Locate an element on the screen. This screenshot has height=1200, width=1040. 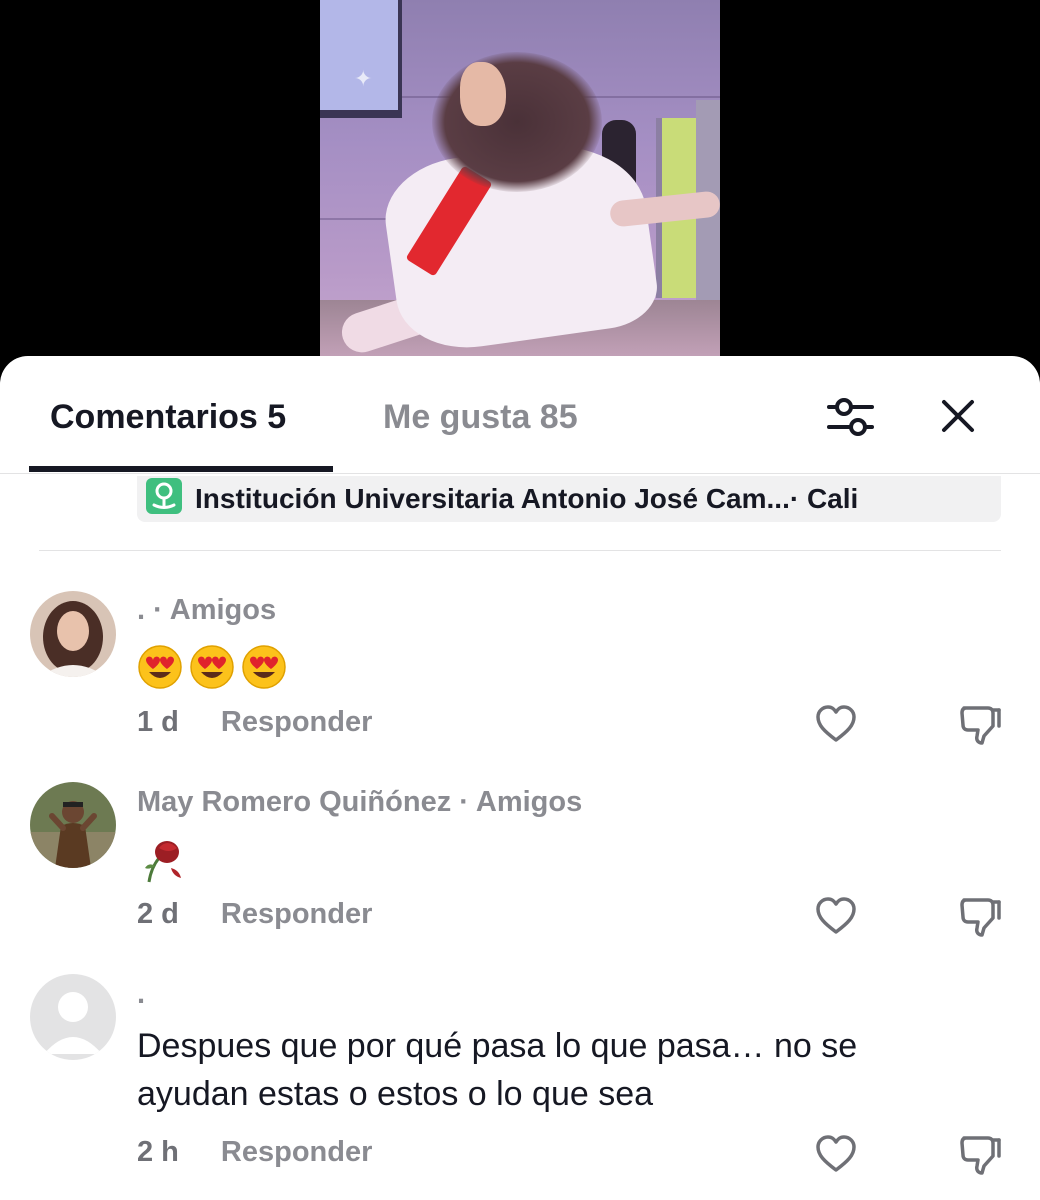
divider is located at coordinates (520, 550).